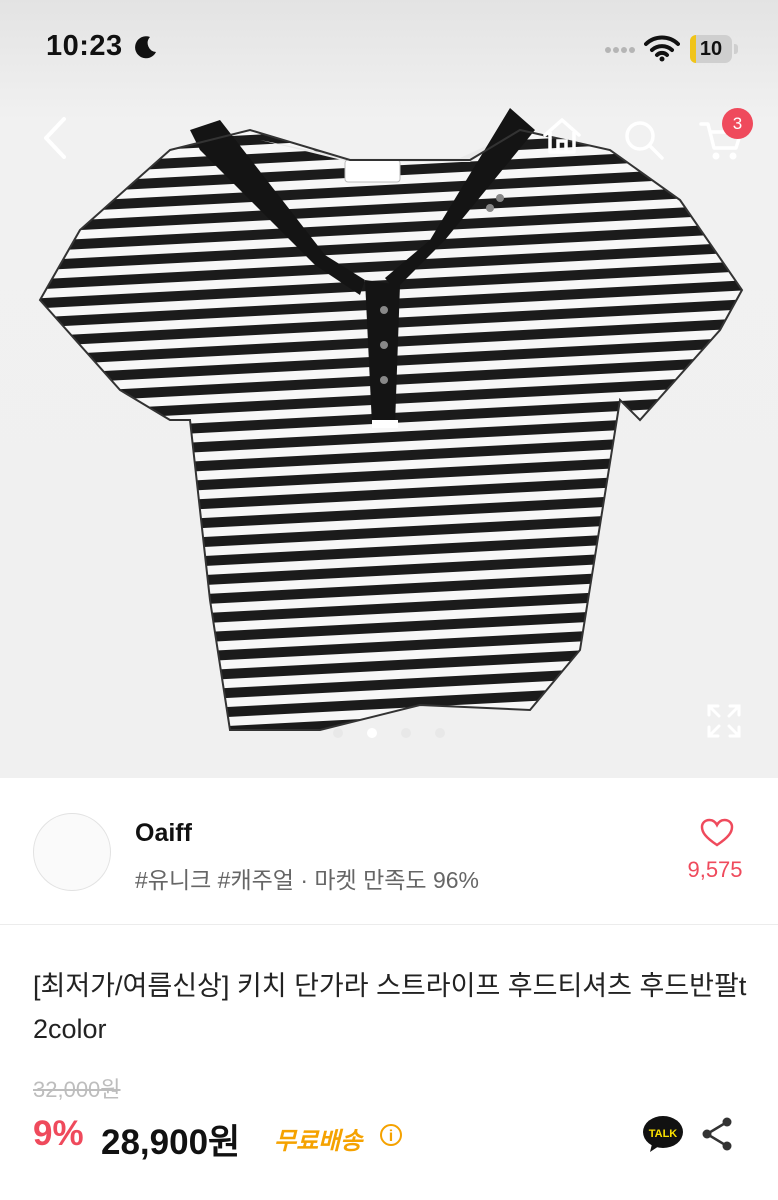 The image size is (778, 1200). I want to click on kakao-talk-label: TALK, so click(663, 1134).